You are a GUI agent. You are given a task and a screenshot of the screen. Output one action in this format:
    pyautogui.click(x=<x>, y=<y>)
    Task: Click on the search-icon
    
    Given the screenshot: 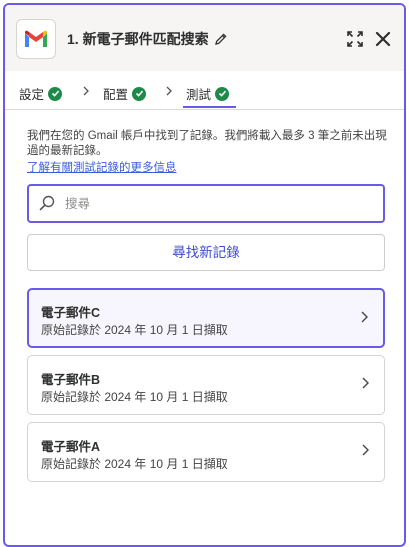 What is the action you would take?
    pyautogui.click(x=47, y=203)
    